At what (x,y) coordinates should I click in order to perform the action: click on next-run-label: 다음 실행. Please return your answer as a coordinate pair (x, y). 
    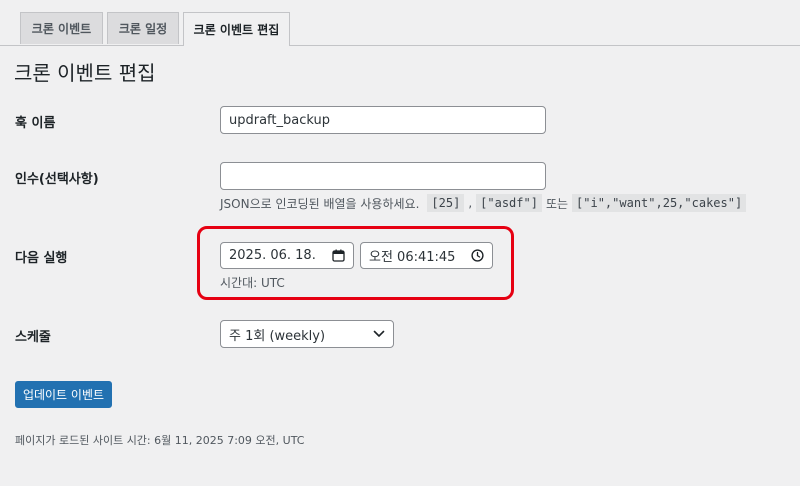
    Looking at the image, I should click on (41, 258).